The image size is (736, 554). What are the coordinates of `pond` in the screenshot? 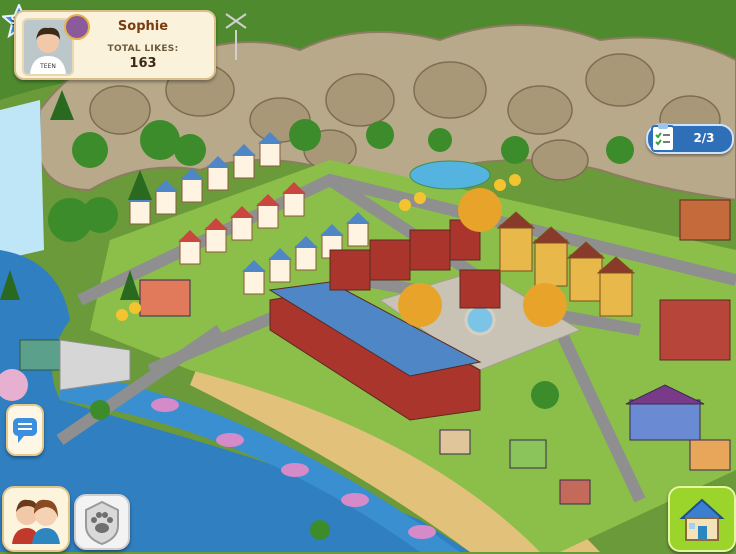 It's located at (450, 175).